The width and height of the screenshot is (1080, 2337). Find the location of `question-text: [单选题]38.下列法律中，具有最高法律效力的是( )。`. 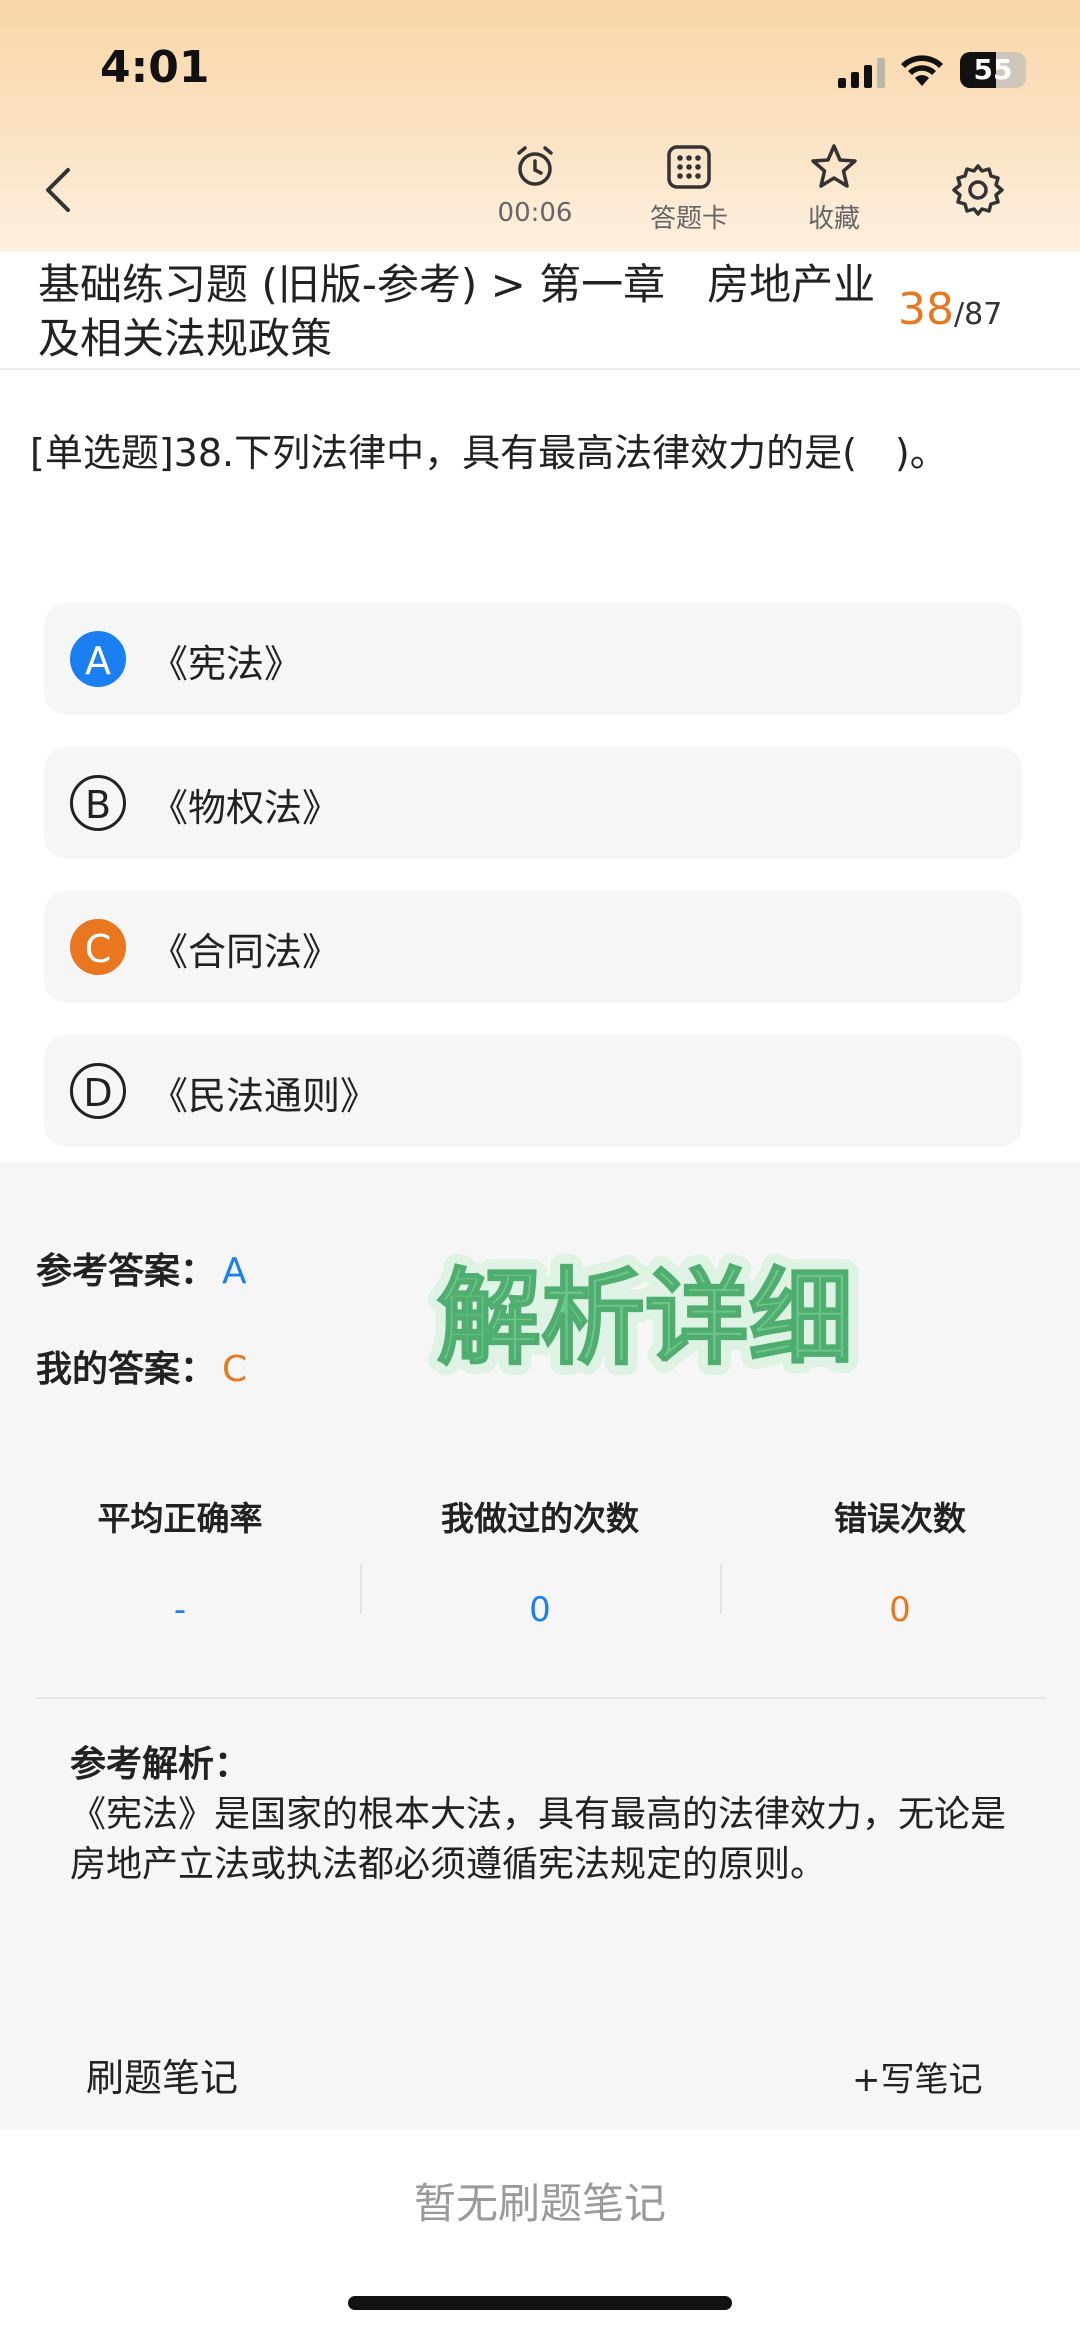

question-text: [单选题]38.下列法律中，具有最高法律效力的是( )。 is located at coordinates (489, 453).